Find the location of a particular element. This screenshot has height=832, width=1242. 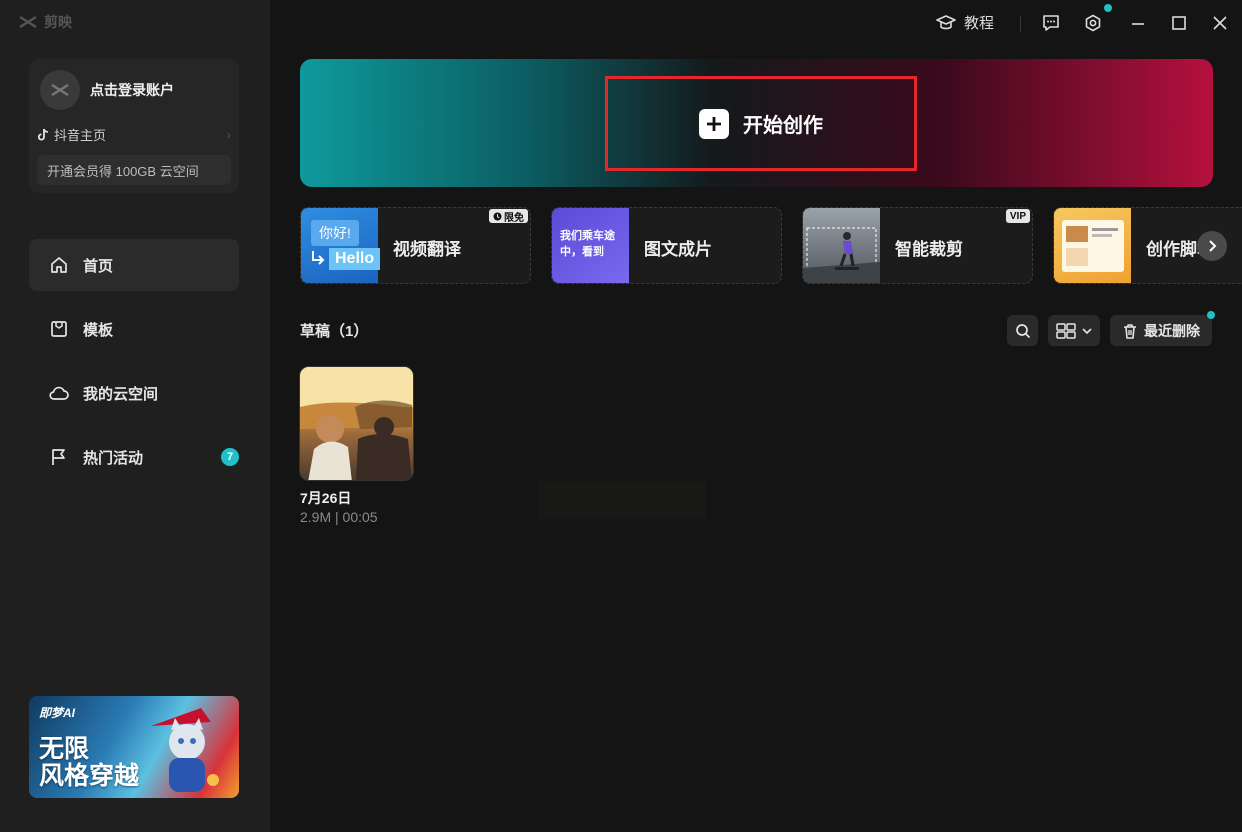

search-icon is located at coordinates (1022, 330).